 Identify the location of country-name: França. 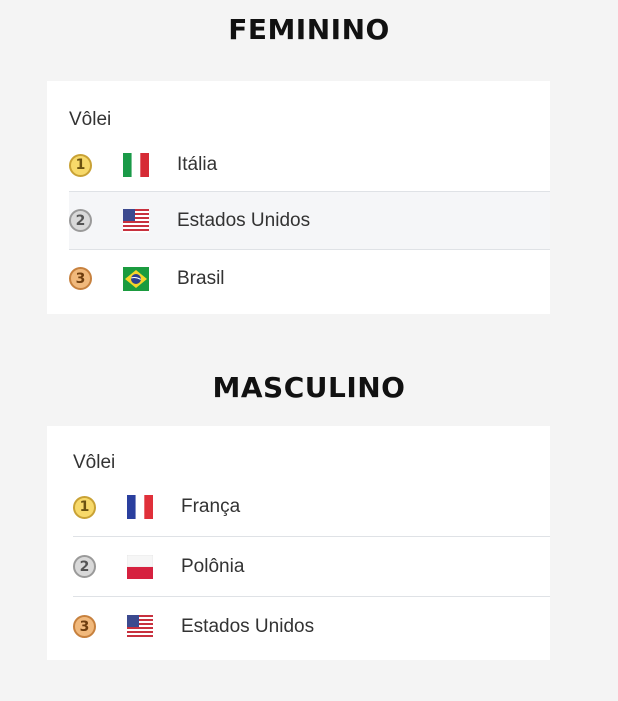
(211, 506).